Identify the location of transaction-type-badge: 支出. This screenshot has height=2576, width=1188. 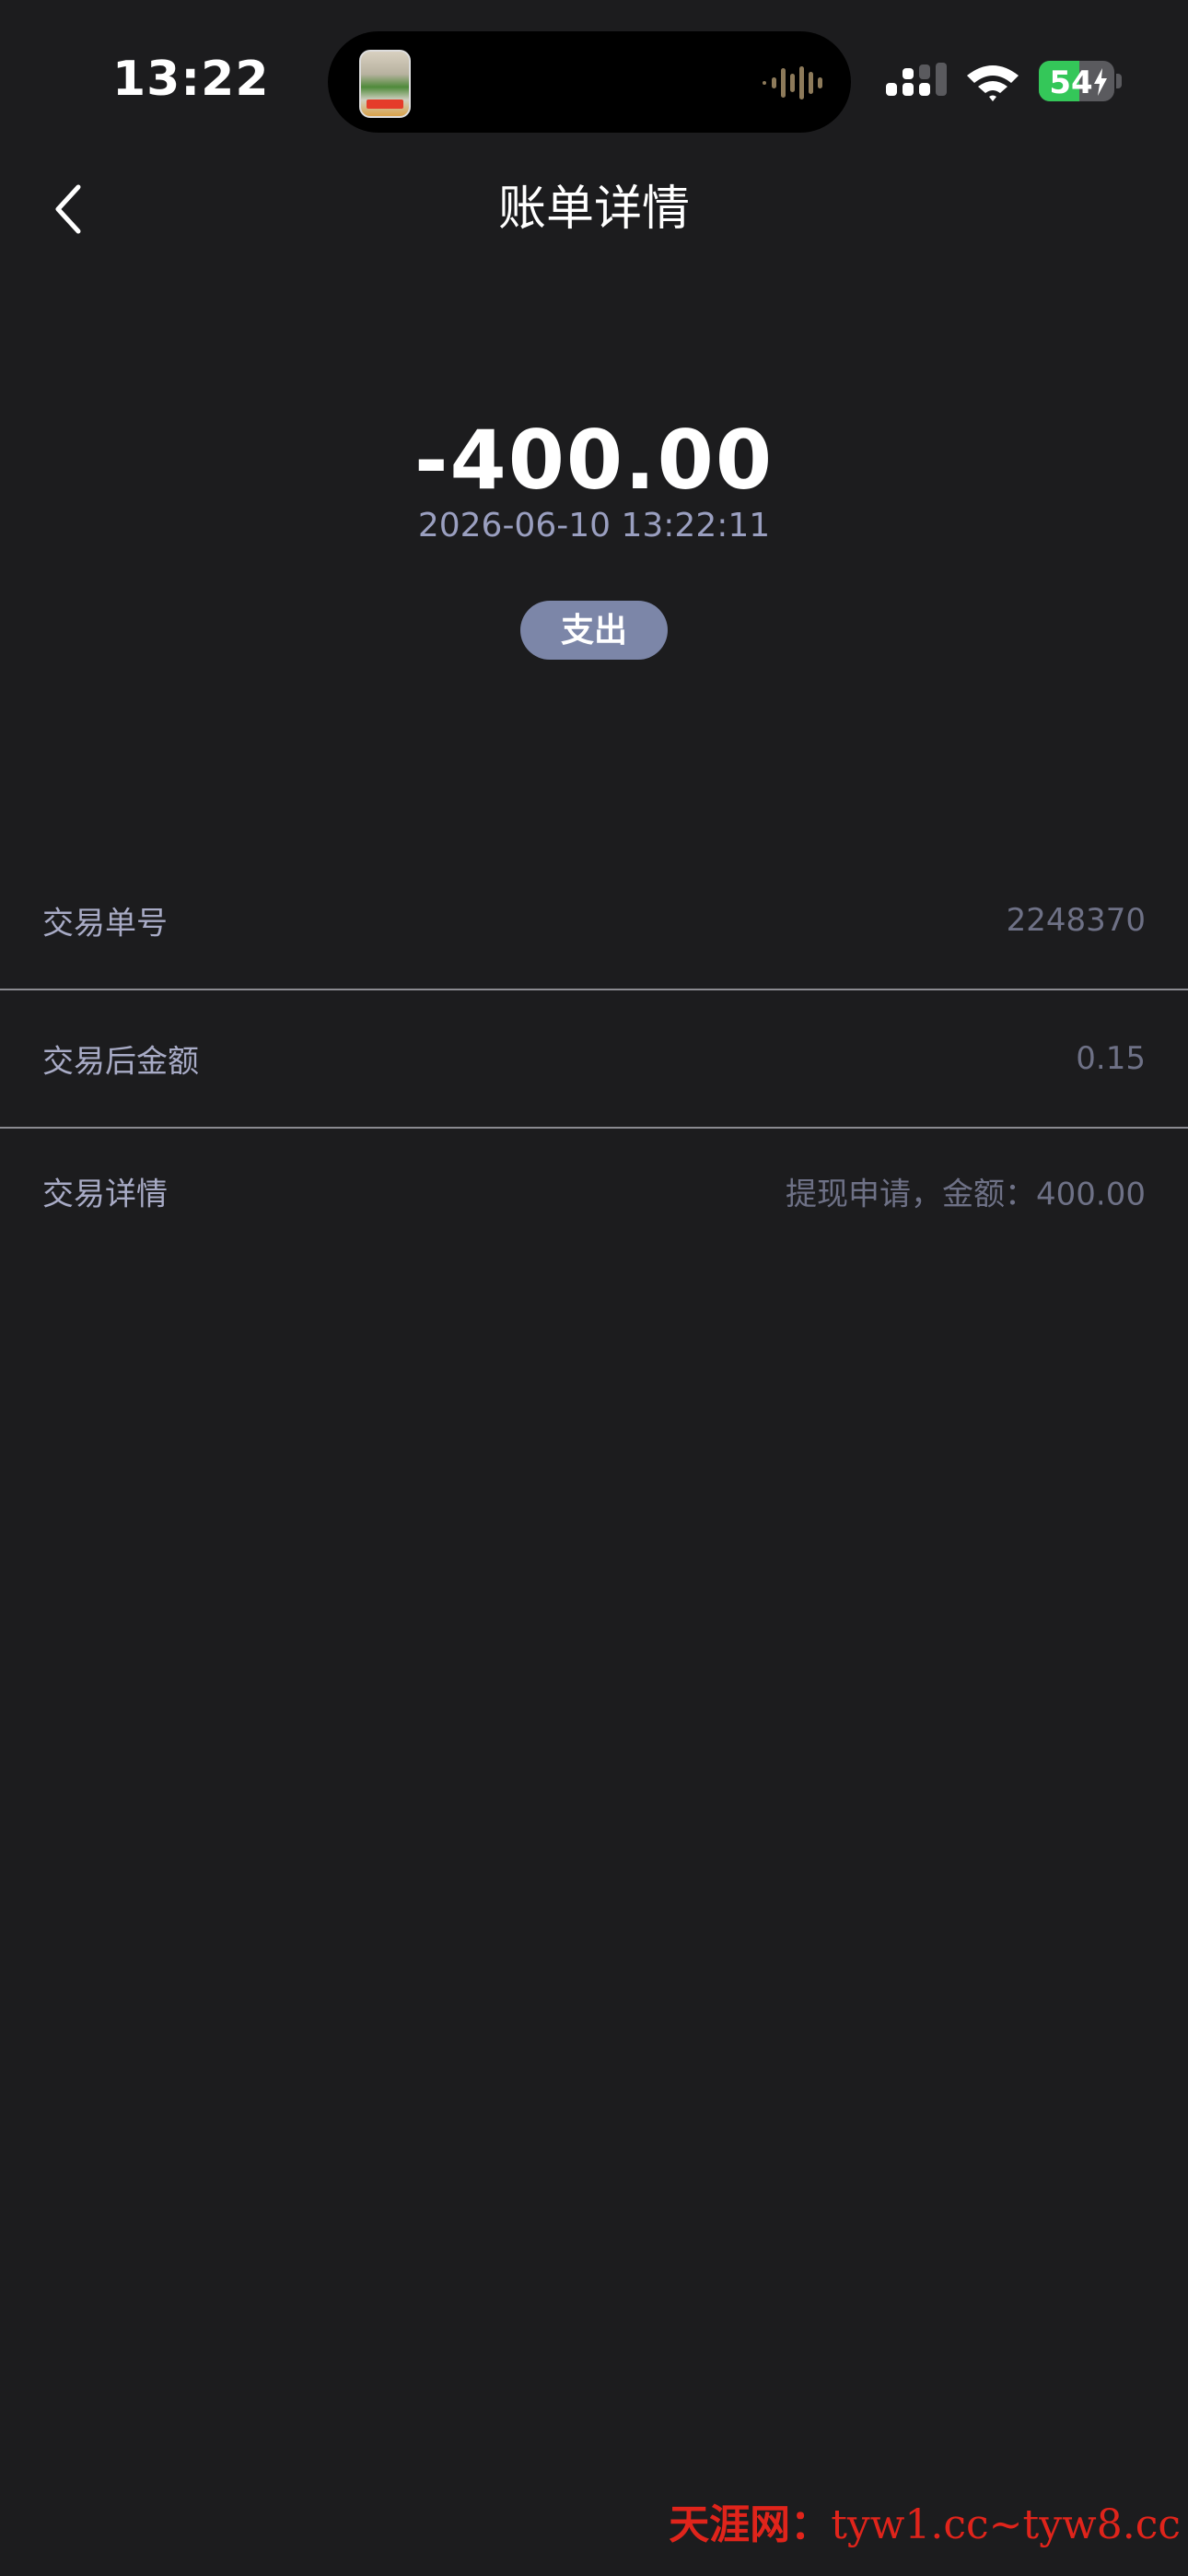
(594, 630).